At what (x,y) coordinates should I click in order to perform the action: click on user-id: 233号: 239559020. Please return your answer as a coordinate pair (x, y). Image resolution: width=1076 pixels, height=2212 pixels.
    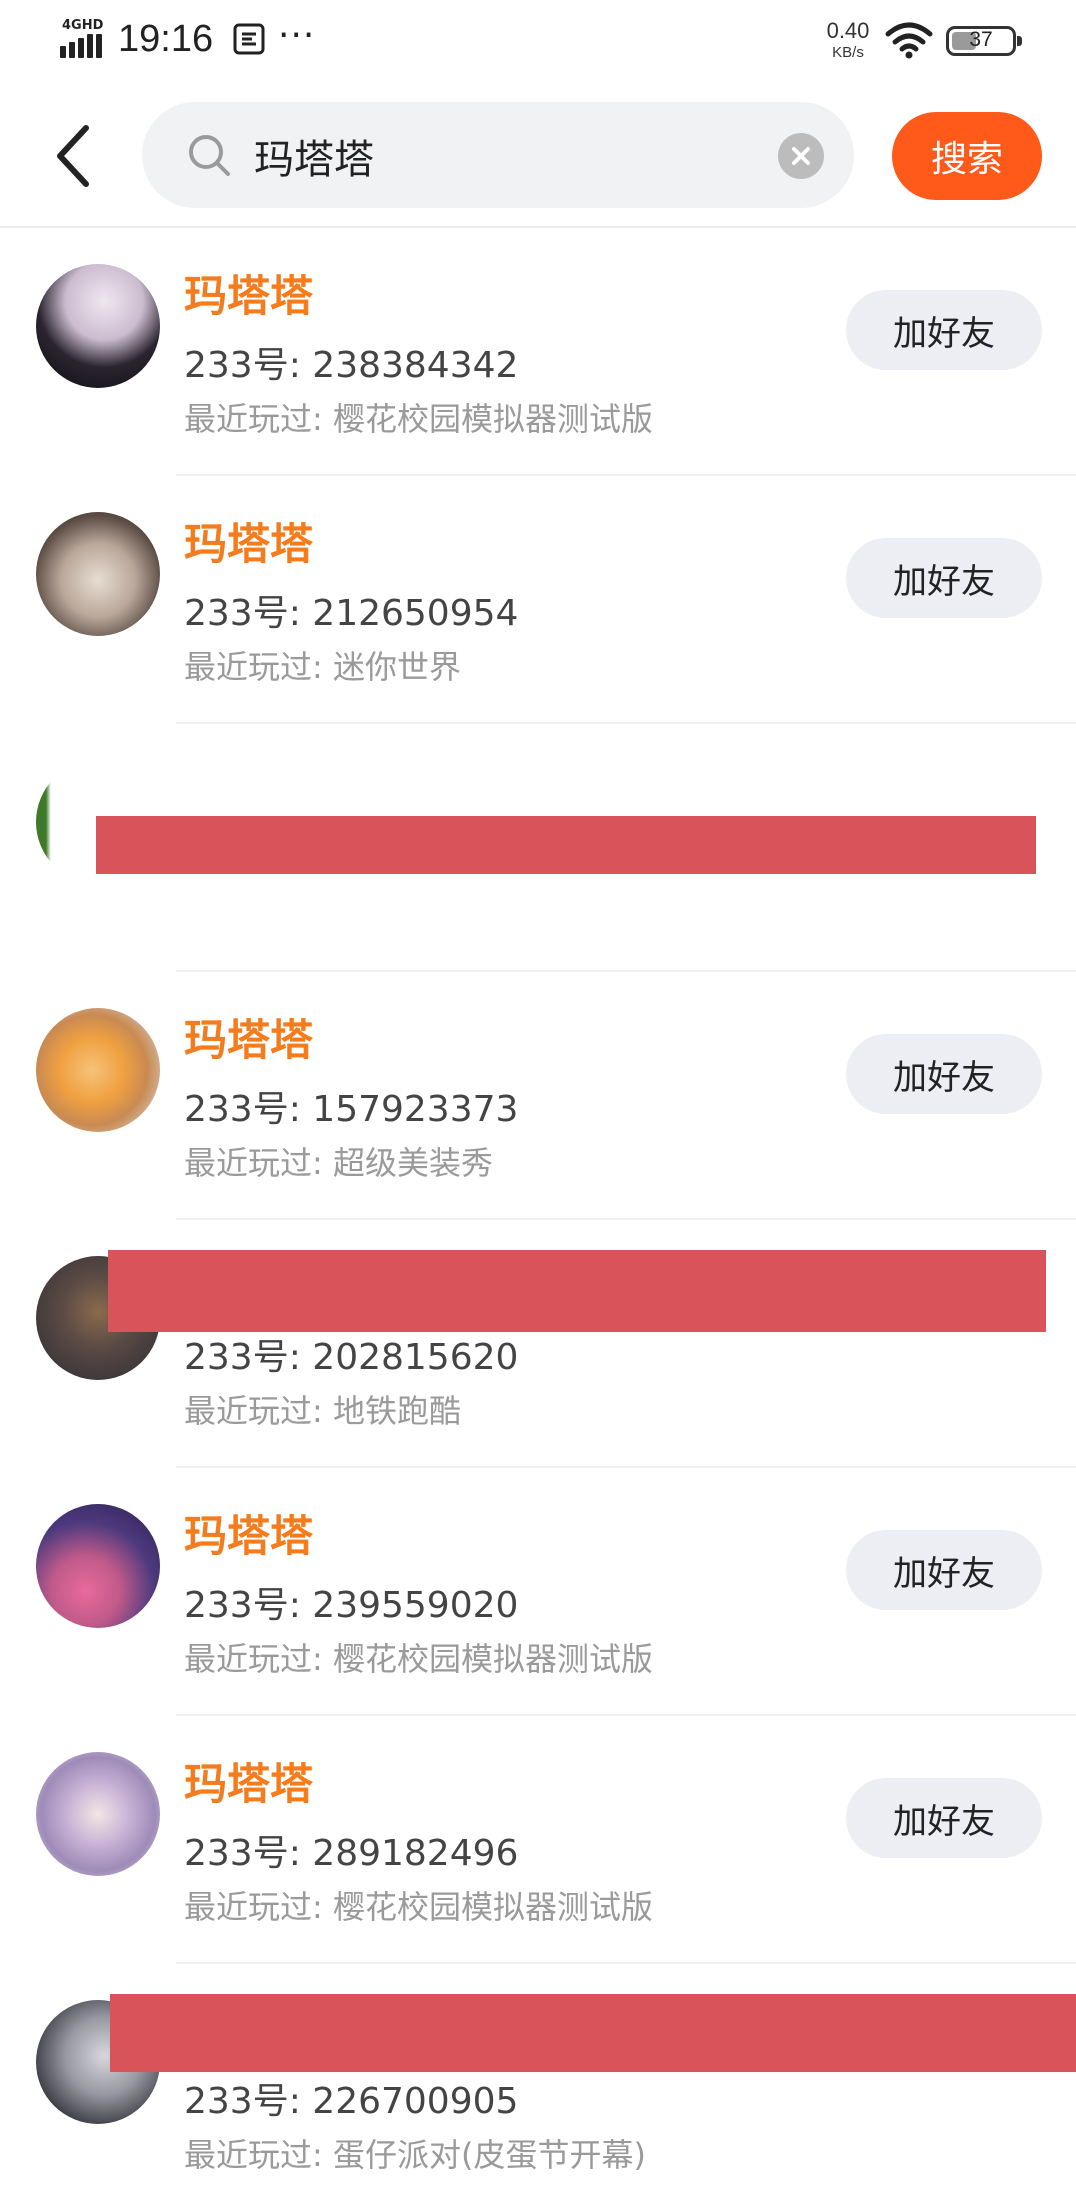
    Looking at the image, I should click on (351, 1605).